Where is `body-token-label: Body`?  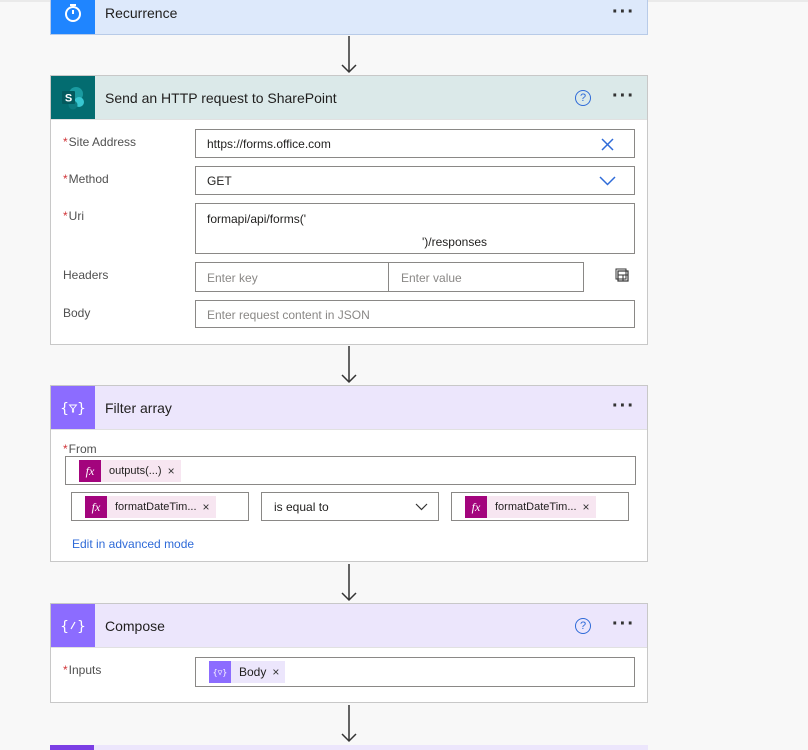 body-token-label: Body is located at coordinates (253, 672).